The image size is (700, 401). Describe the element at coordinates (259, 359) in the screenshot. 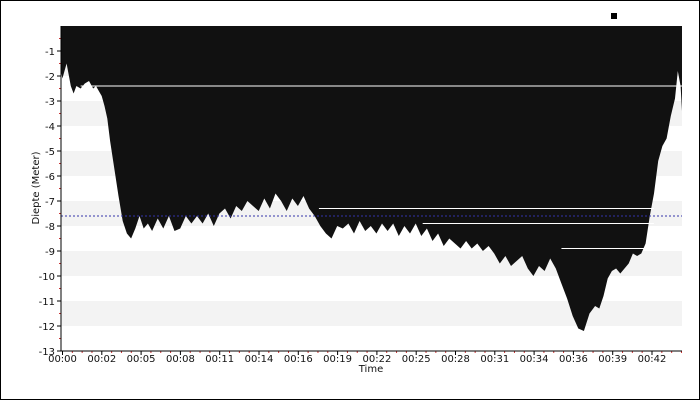

I see `x-tick-label: 00:14` at that location.